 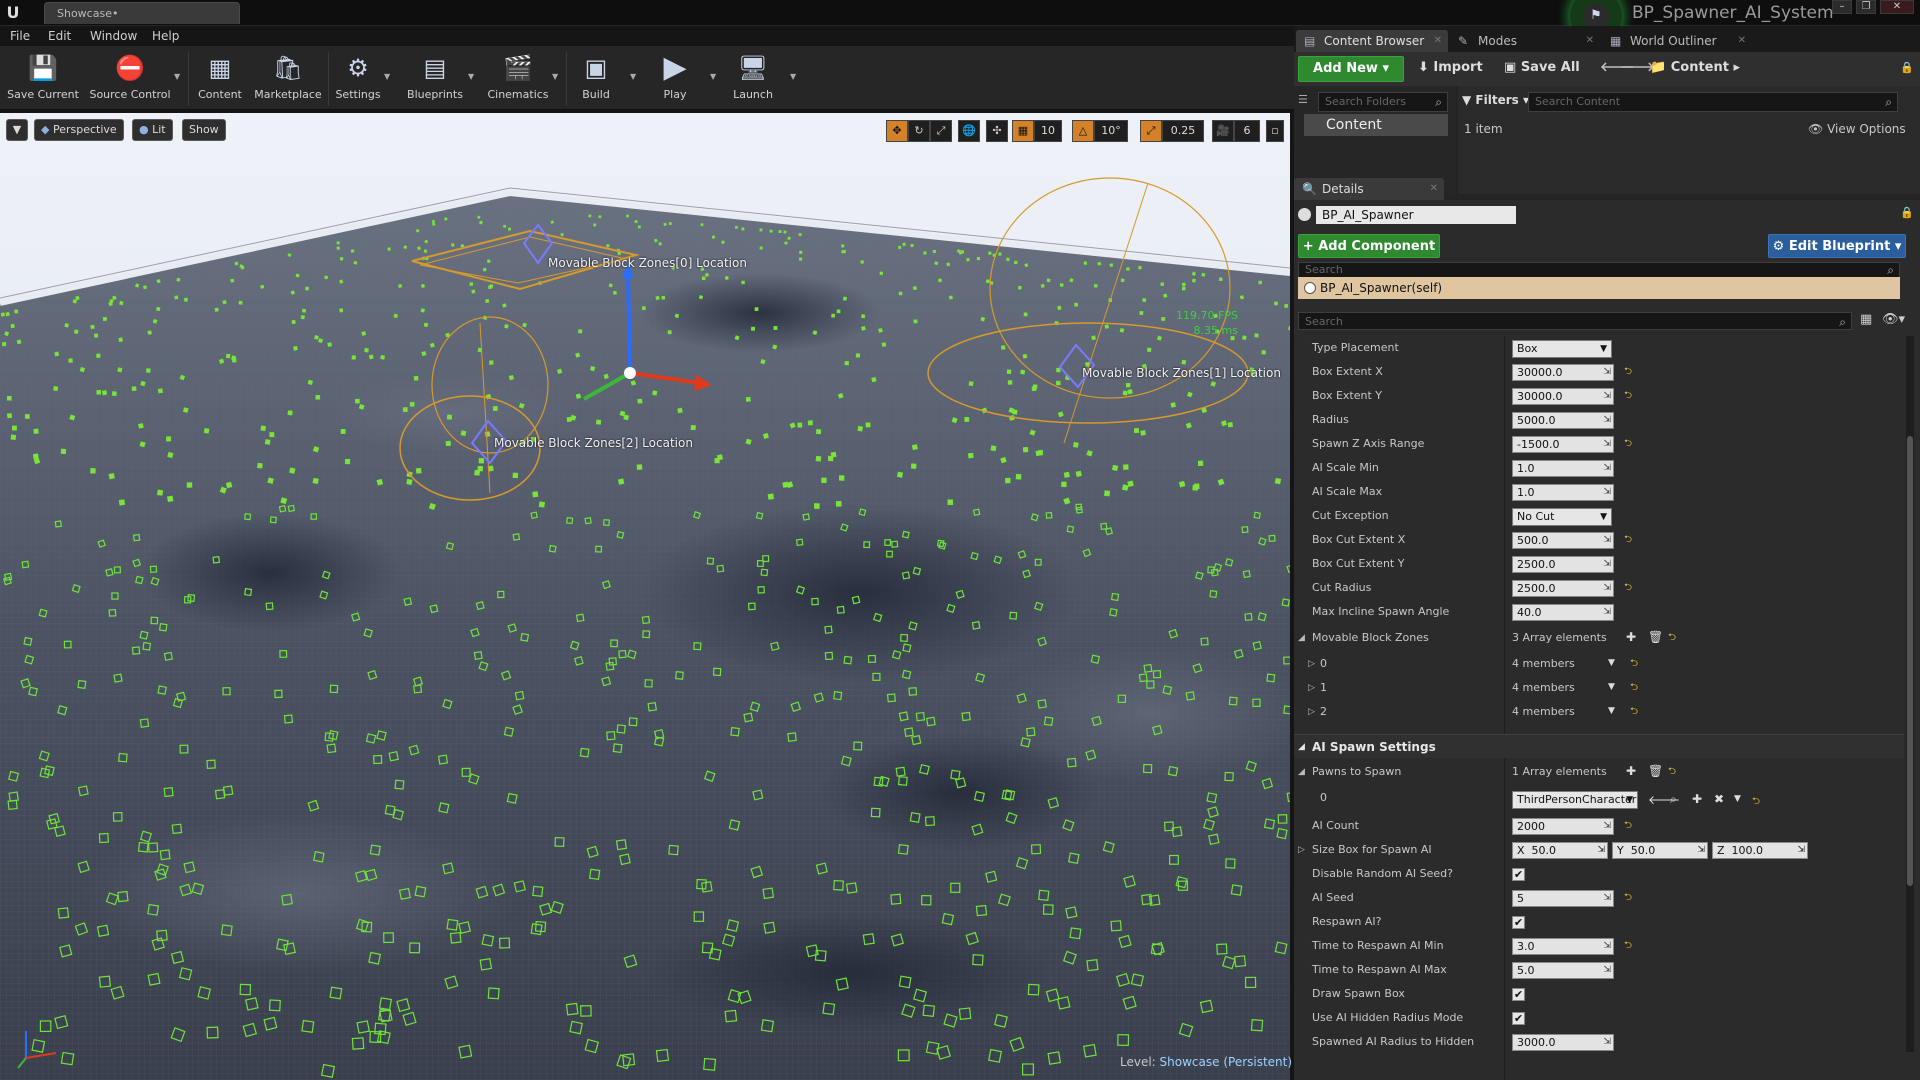 I want to click on radius-input: 5000.0 ⇲, so click(x=1563, y=420).